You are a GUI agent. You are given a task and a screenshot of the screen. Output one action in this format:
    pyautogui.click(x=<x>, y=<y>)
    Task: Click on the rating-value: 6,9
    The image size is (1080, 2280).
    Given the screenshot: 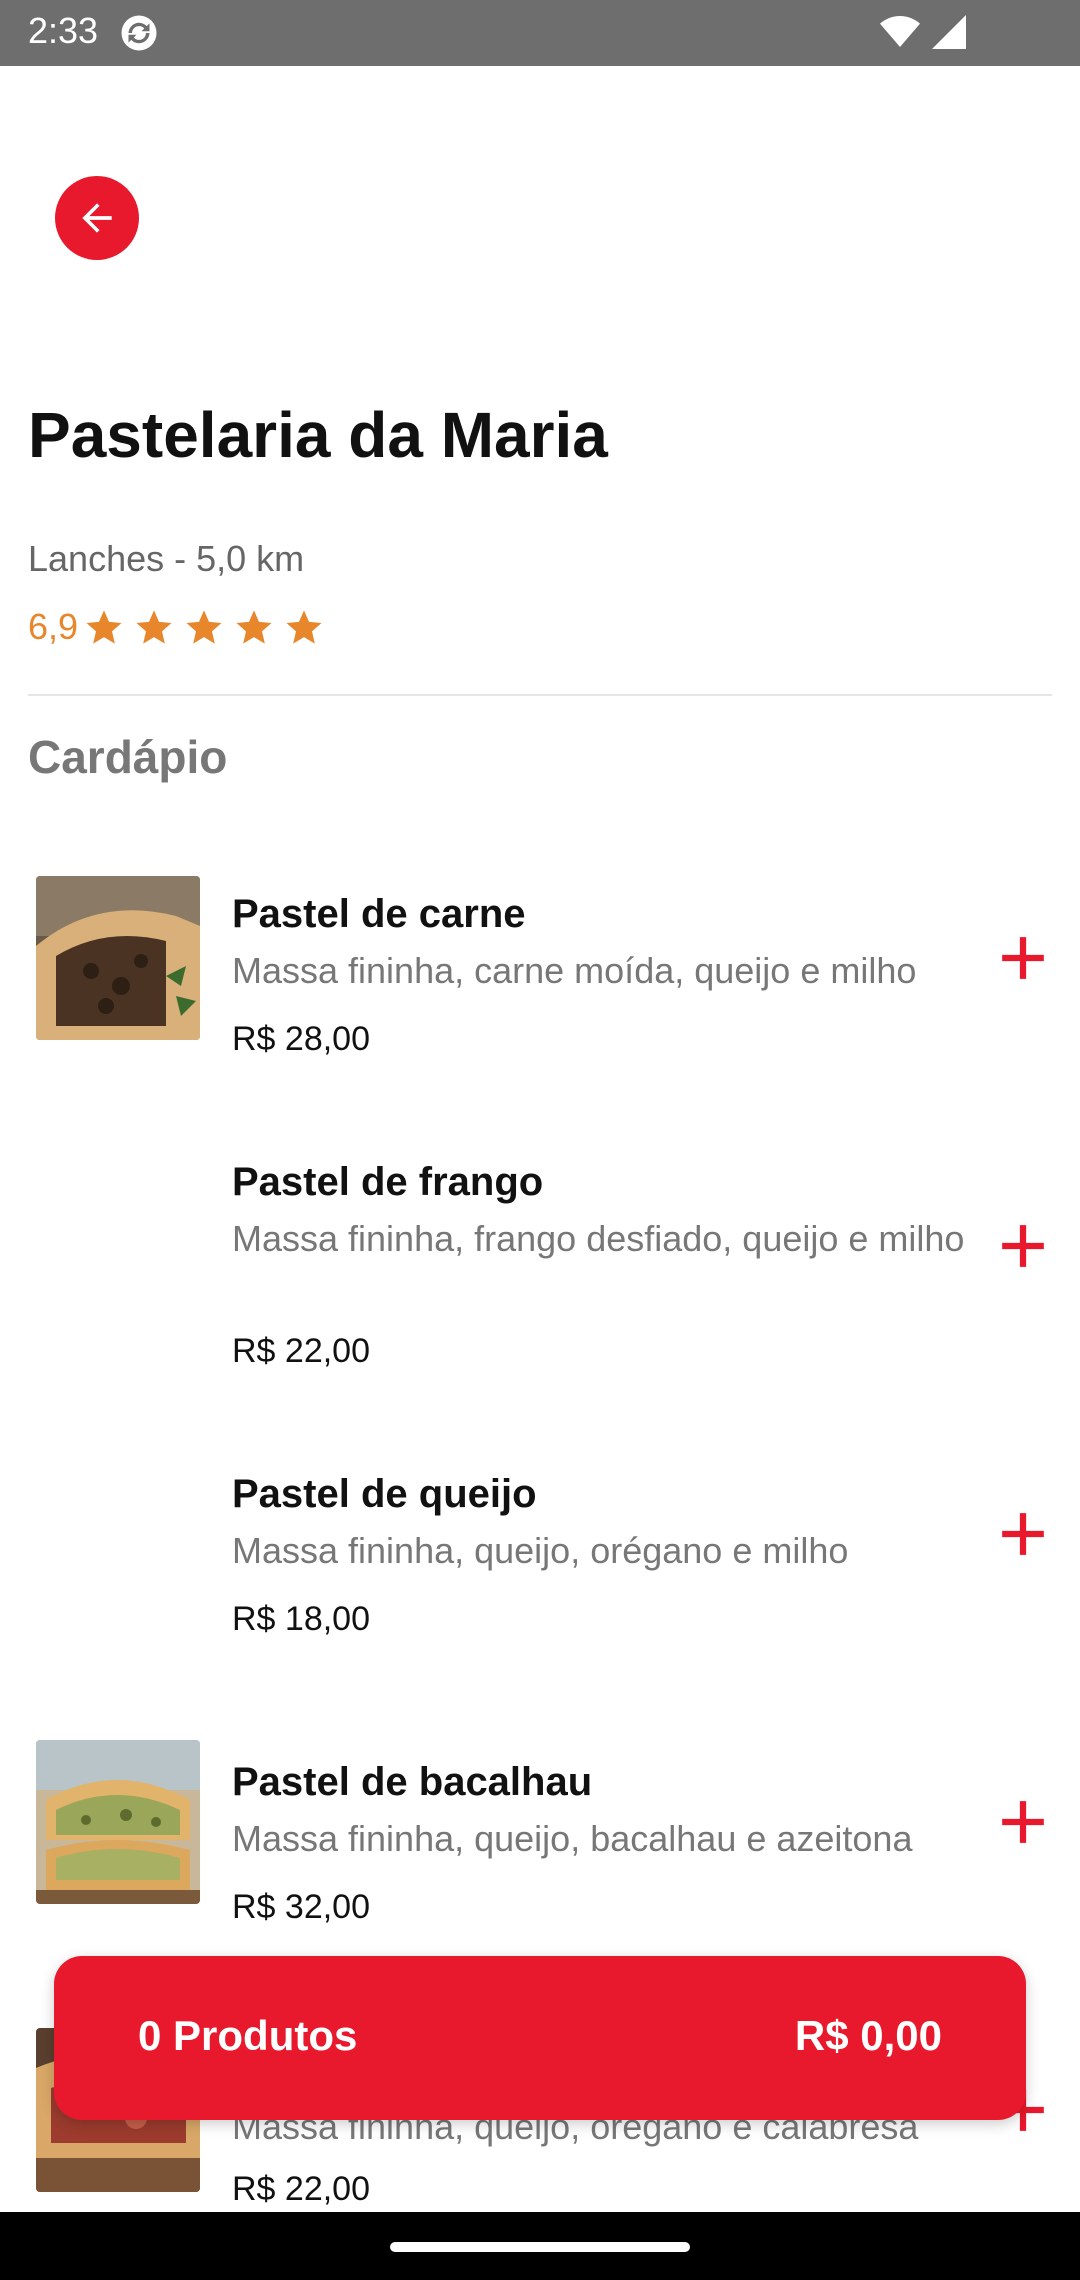 What is the action you would take?
    pyautogui.click(x=53, y=626)
    